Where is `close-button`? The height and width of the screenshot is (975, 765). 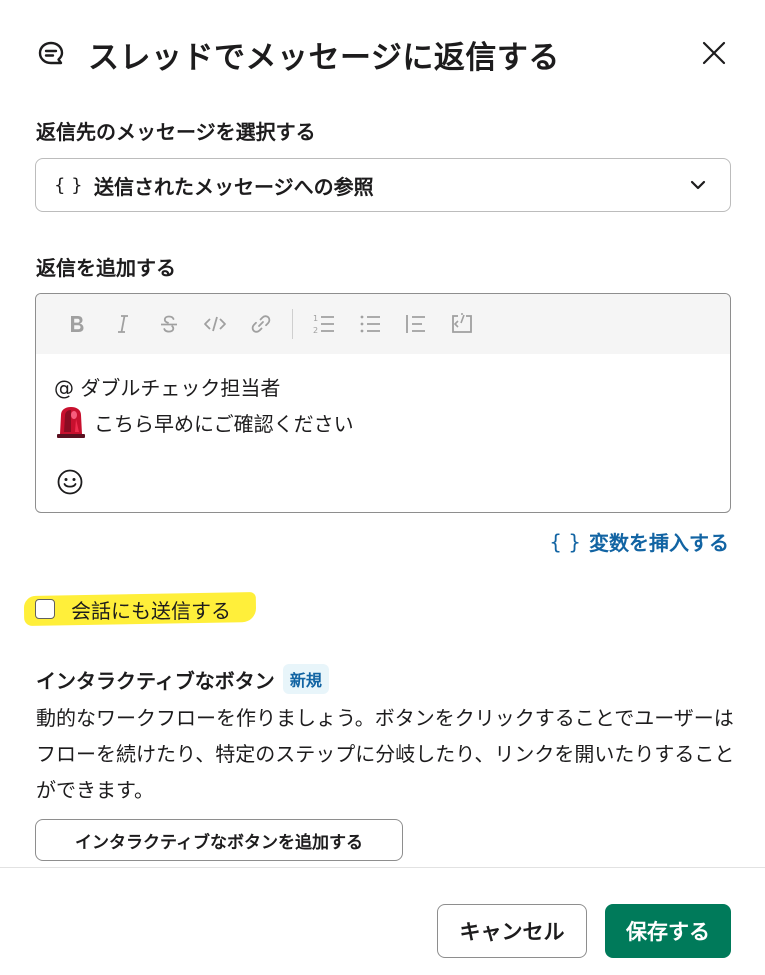
close-button is located at coordinates (714, 53).